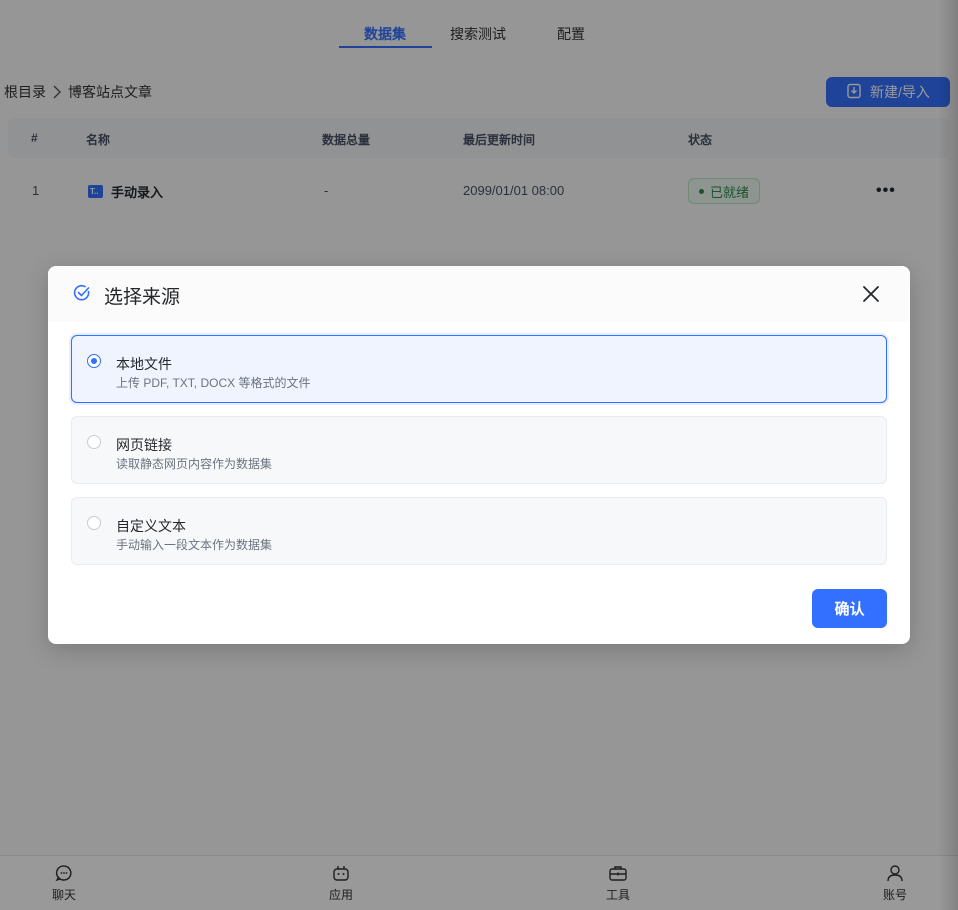 The image size is (958, 910). Describe the element at coordinates (871, 294) in the screenshot. I see `close-icon` at that location.